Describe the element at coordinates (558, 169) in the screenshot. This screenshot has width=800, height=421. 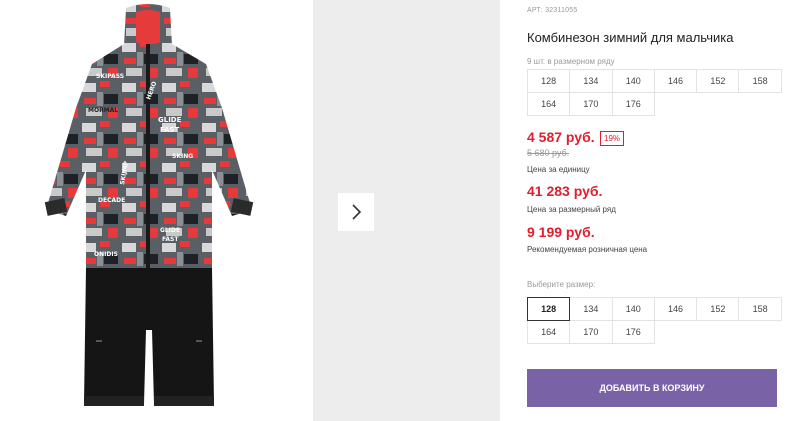
I see `unit-price-caption: Цена за единицу` at that location.